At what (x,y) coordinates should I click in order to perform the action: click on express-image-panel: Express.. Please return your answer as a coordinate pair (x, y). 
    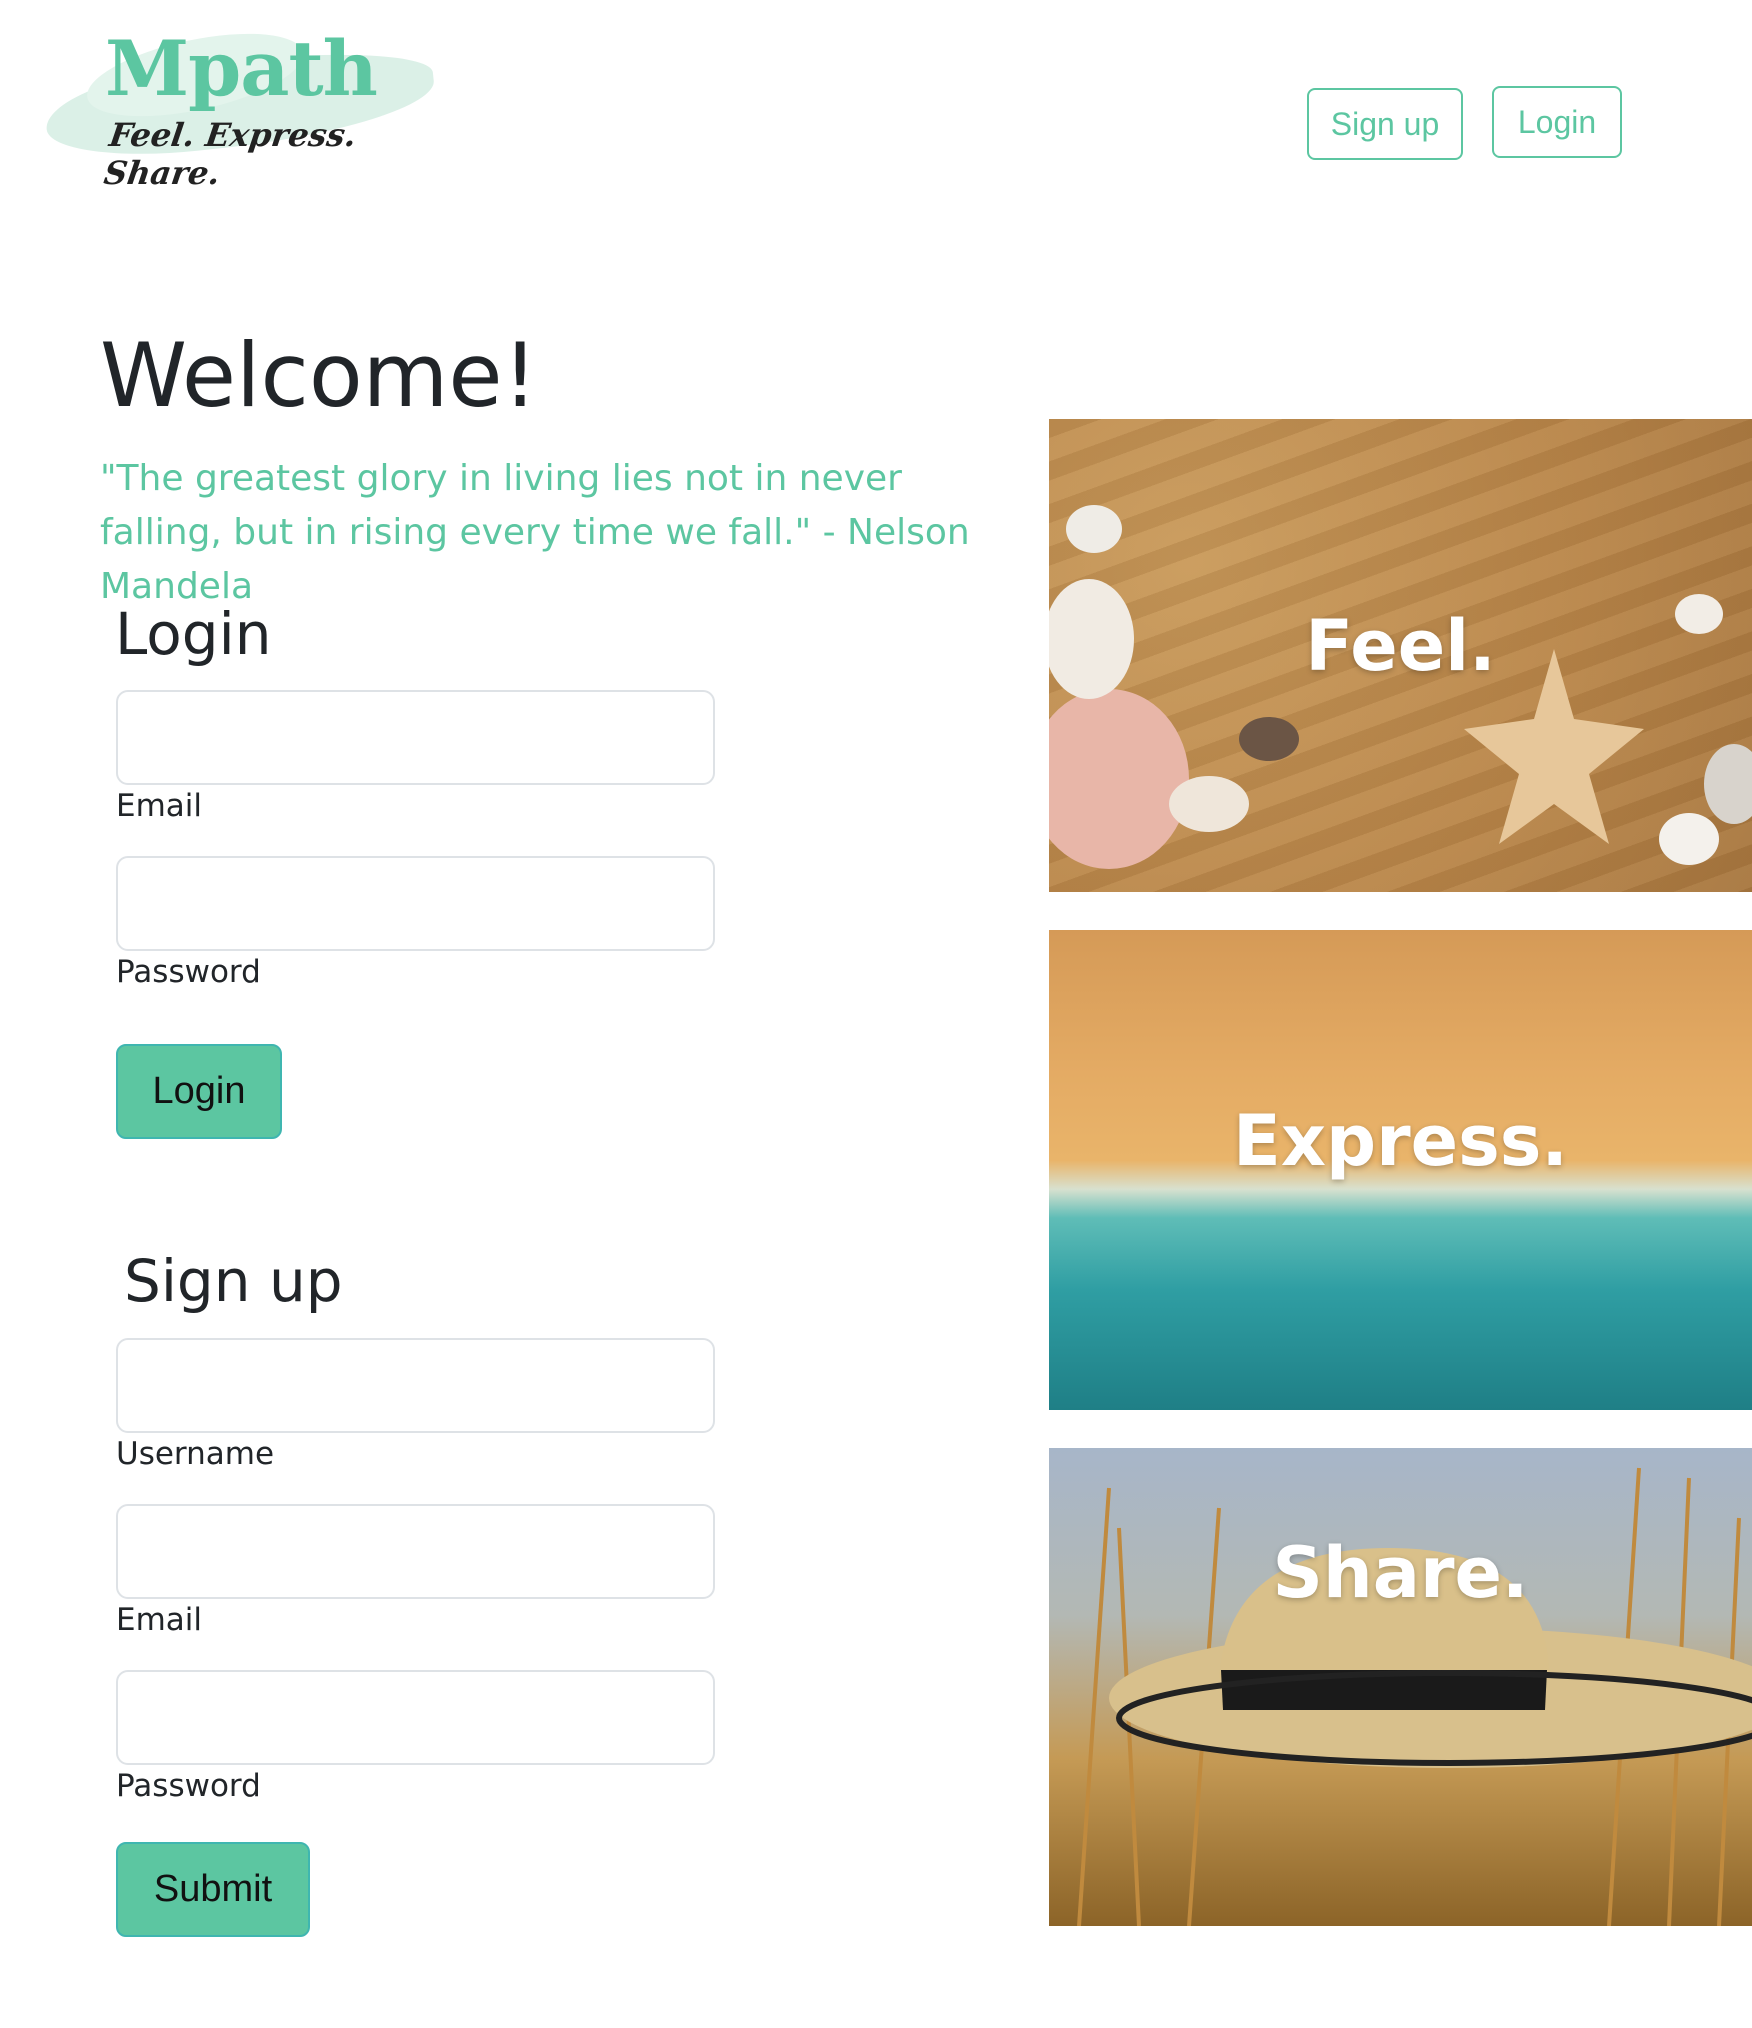
    Looking at the image, I should click on (1400, 1170).